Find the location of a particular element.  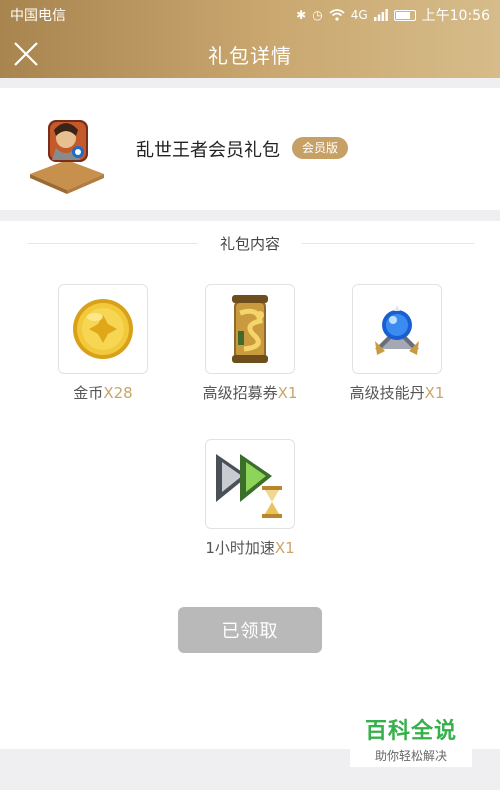

item-label: 1小时加速X1 is located at coordinates (250, 547).